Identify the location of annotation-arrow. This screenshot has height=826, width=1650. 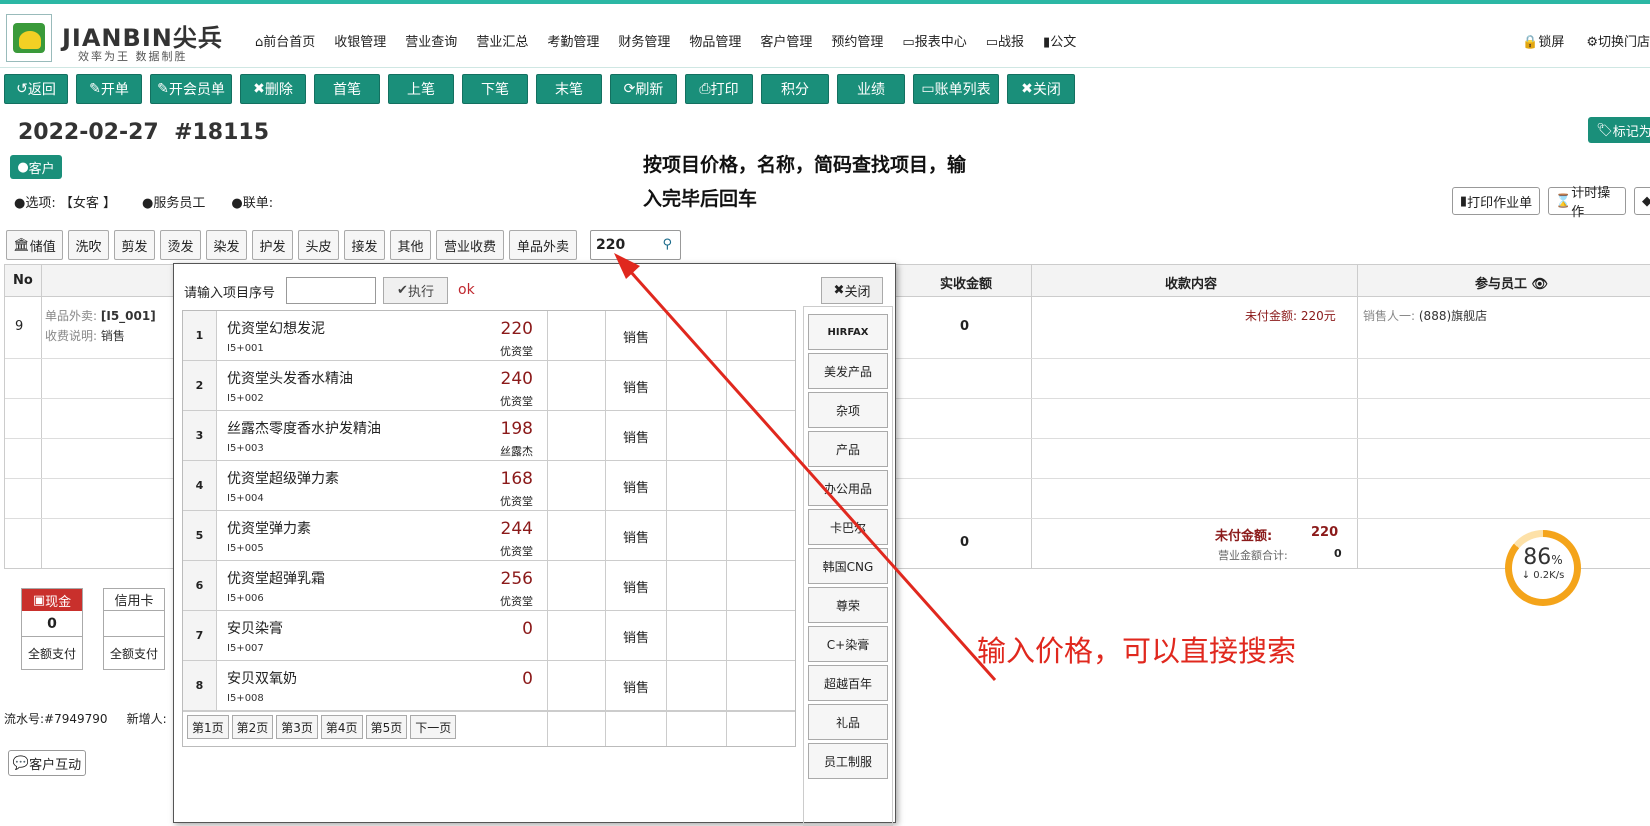
(805, 467).